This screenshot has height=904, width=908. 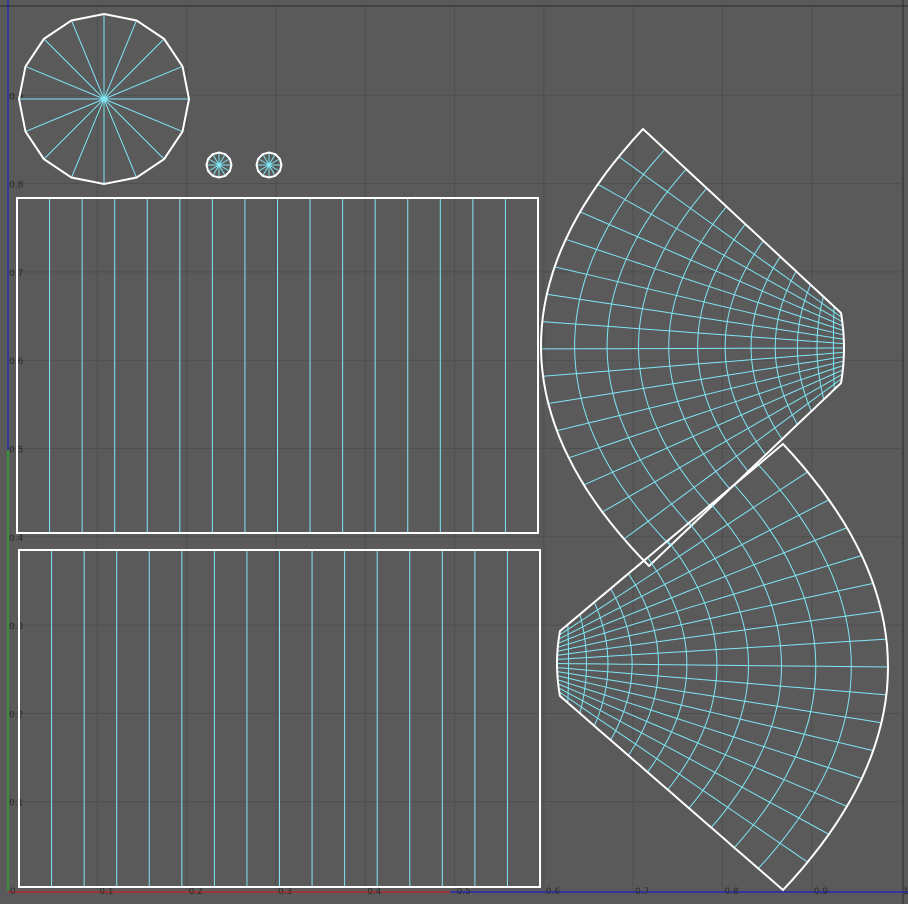 I want to click on u-tick-label: 0.1, so click(x=106, y=892).